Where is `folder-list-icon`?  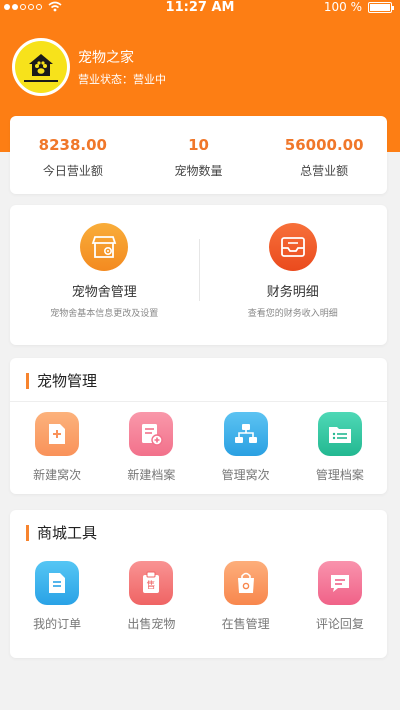
folder-list-icon is located at coordinates (339, 434).